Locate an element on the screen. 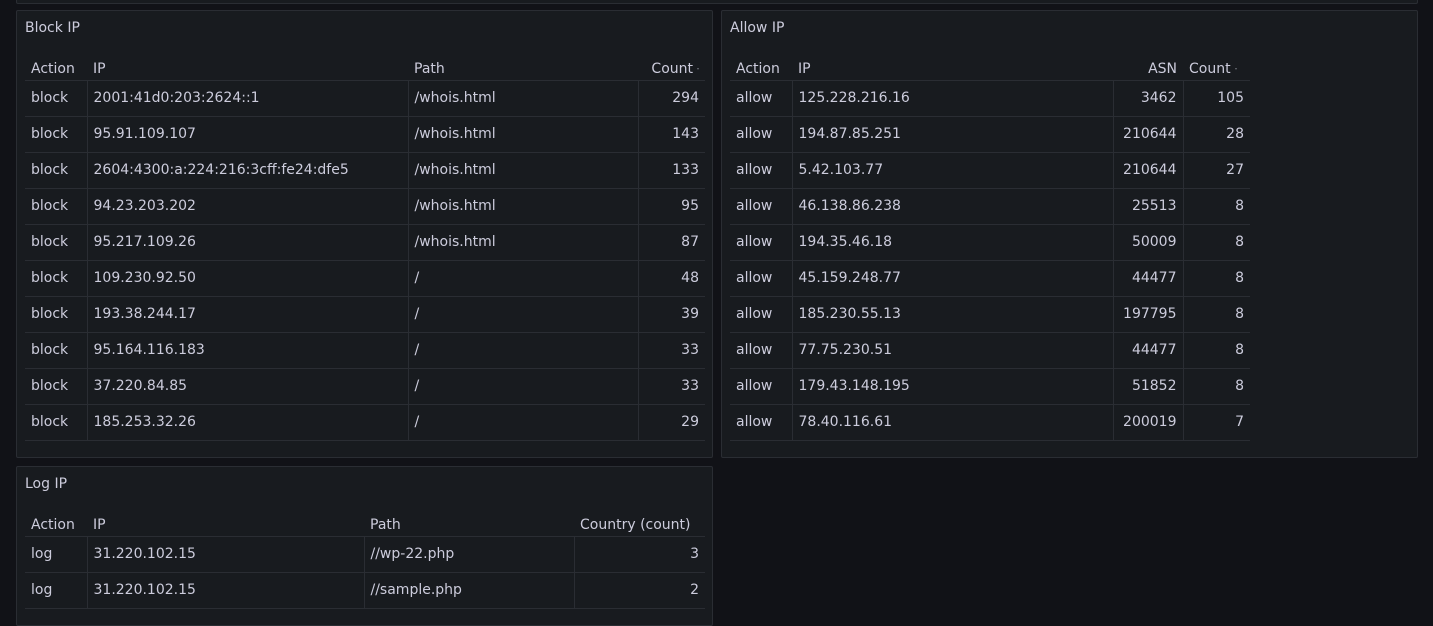 Image resolution: width=1433 pixels, height=626 pixels. table-row: block 193.38.244.17/39 is located at coordinates (365, 314).